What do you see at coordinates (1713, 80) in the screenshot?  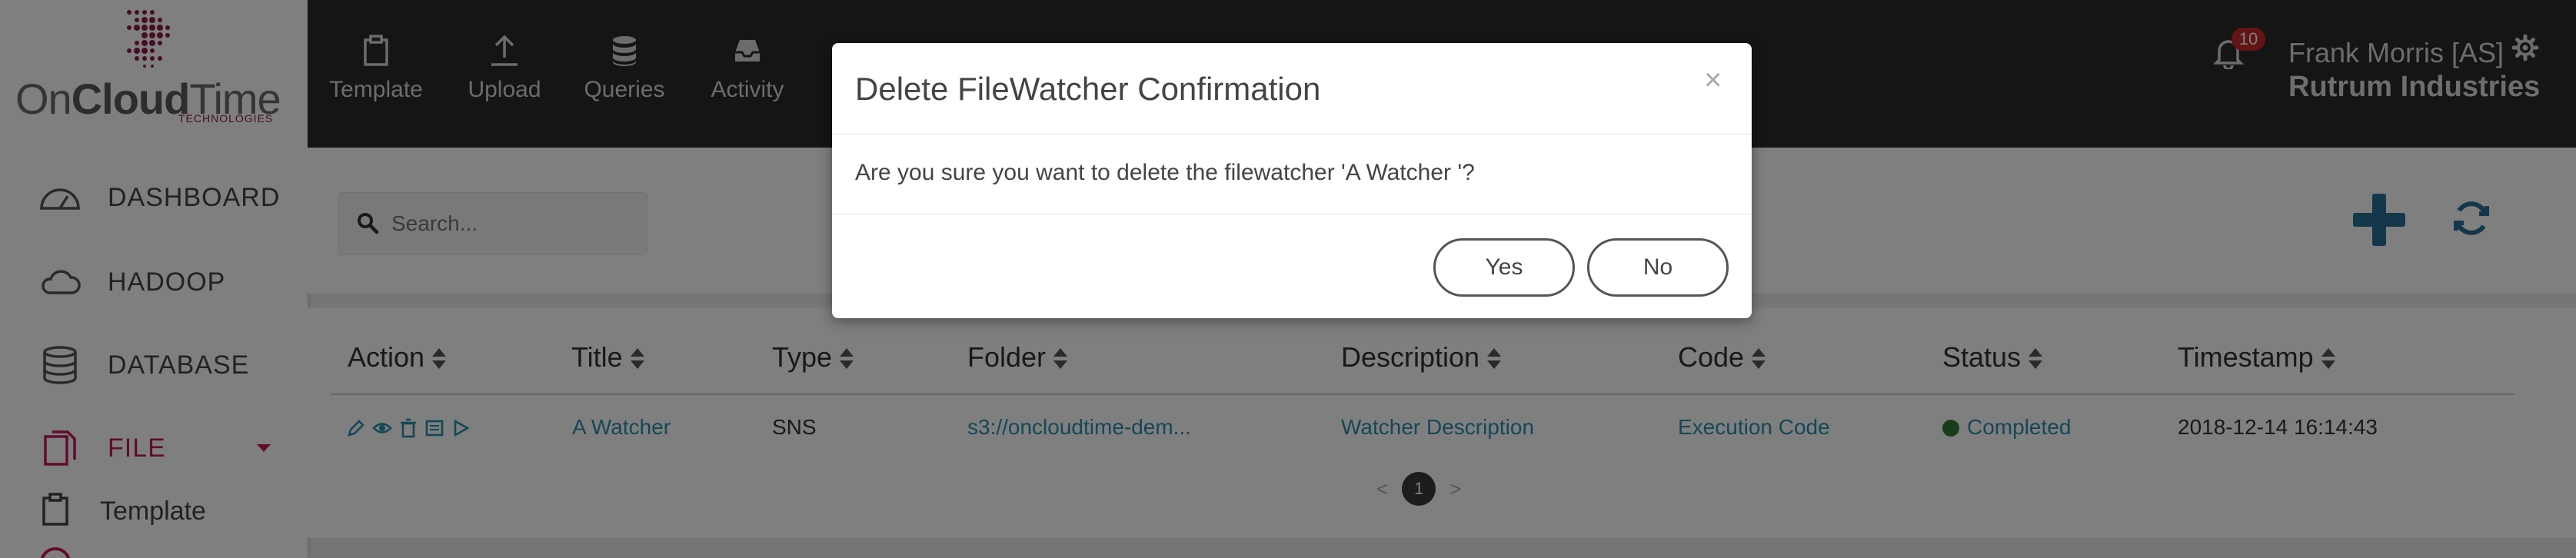 I see `close-icon: ×` at bounding box center [1713, 80].